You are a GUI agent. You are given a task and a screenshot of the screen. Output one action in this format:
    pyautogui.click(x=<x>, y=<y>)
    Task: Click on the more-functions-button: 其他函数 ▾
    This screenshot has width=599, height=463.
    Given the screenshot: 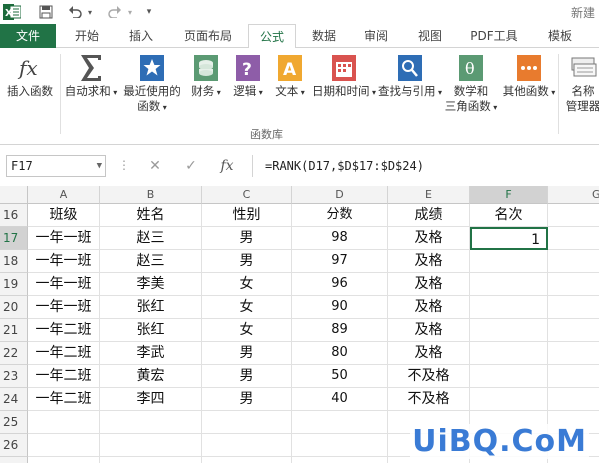 What is the action you would take?
    pyautogui.click(x=529, y=77)
    